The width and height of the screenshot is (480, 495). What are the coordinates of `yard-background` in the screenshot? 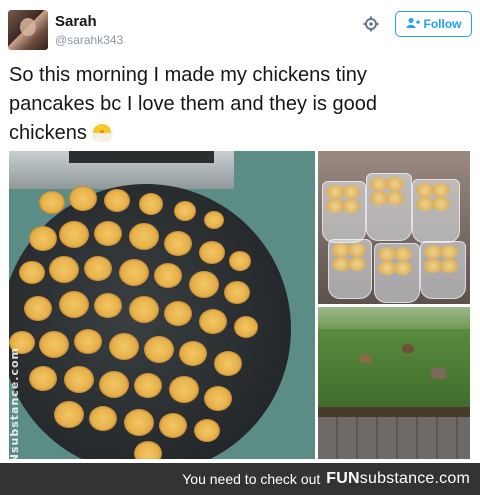 It's located at (394, 318).